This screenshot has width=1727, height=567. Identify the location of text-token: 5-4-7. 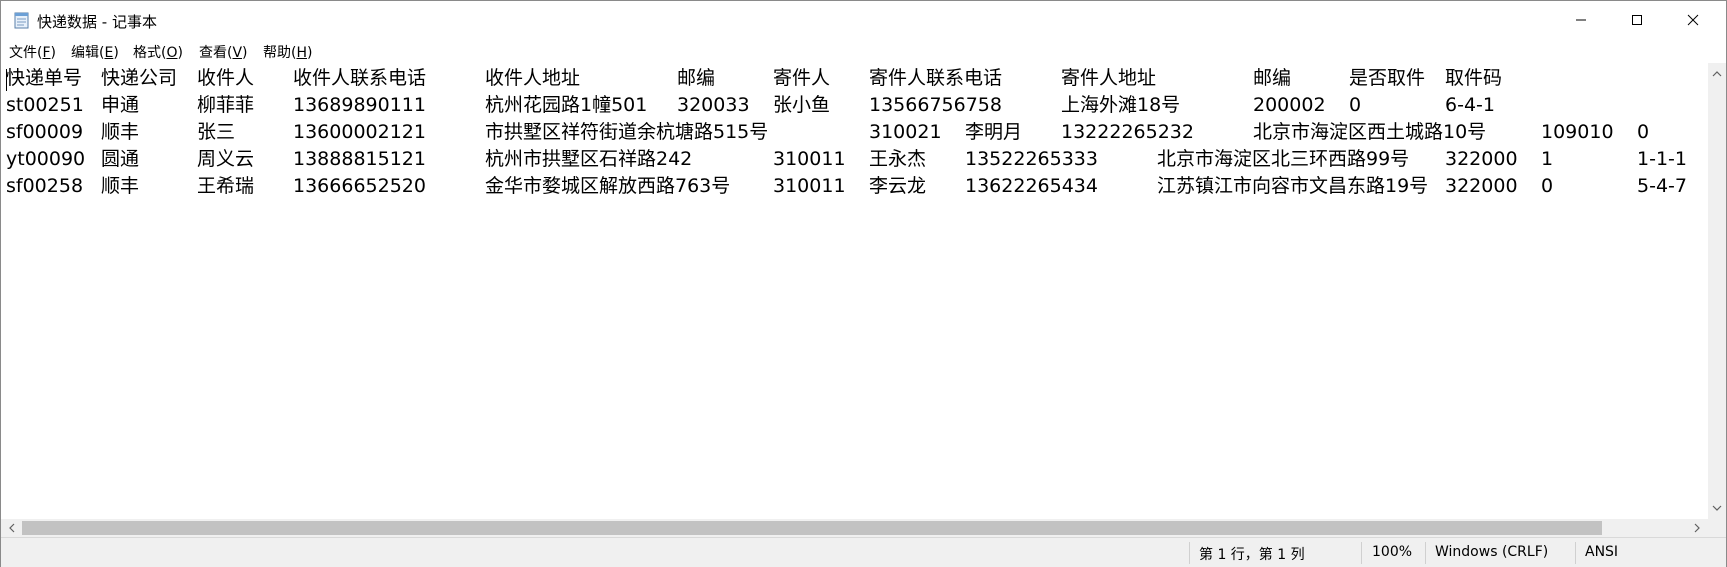
(1662, 186).